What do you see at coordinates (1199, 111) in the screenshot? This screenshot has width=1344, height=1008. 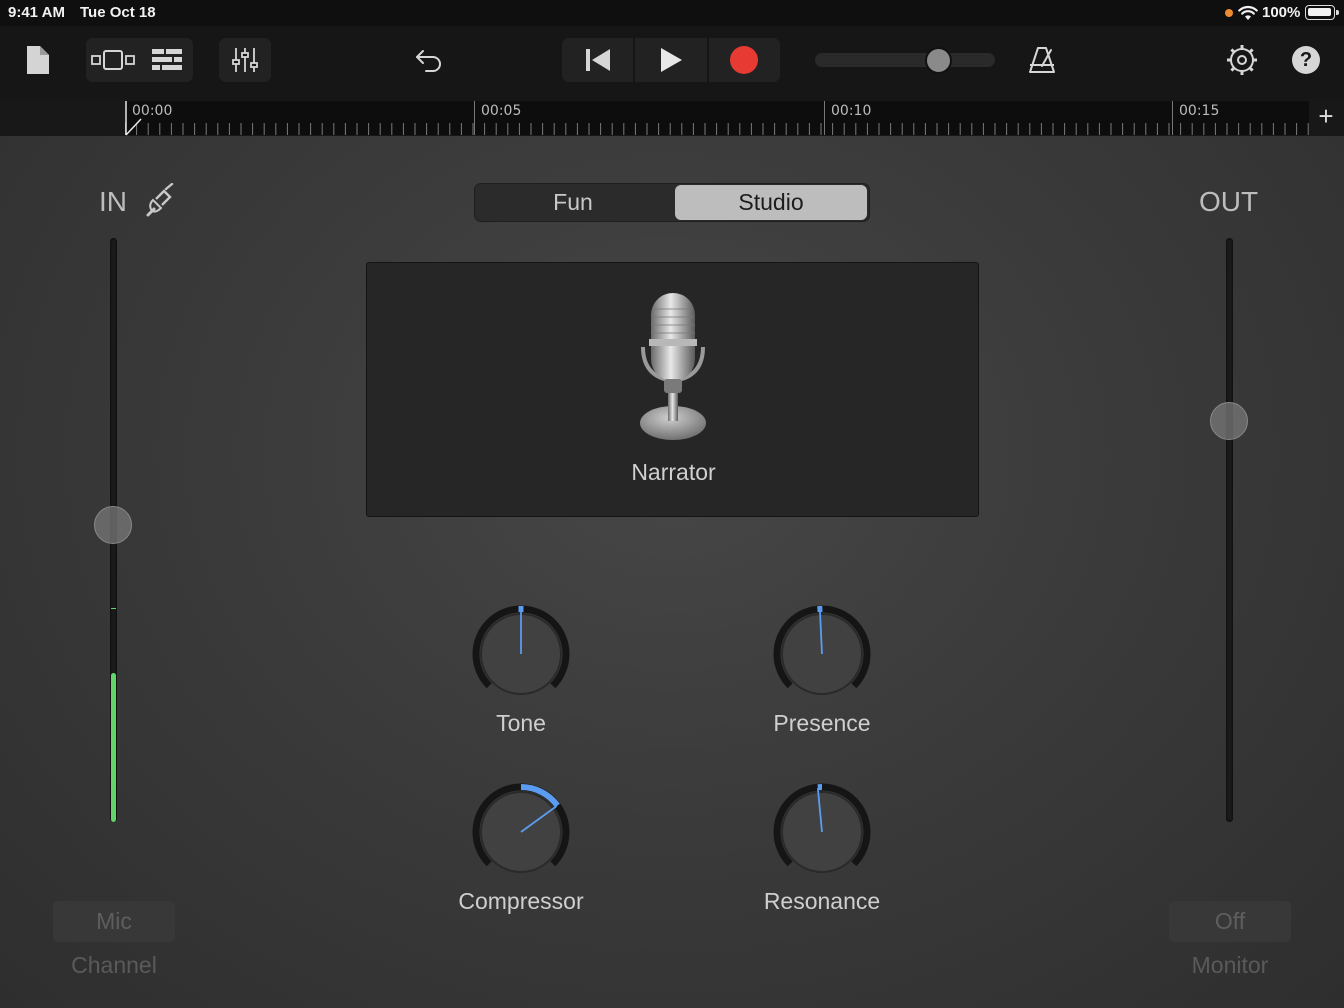 I see `ruler-mark-15: 00:15` at bounding box center [1199, 111].